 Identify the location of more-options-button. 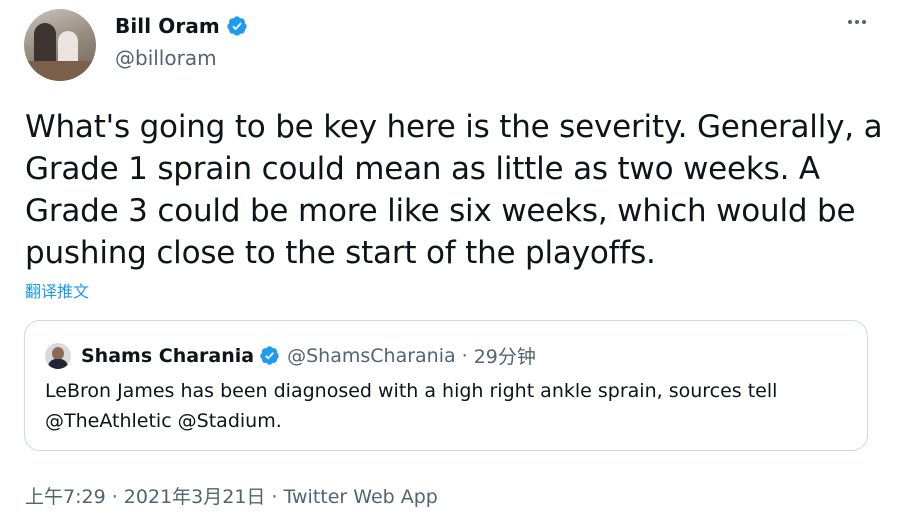
(857, 22).